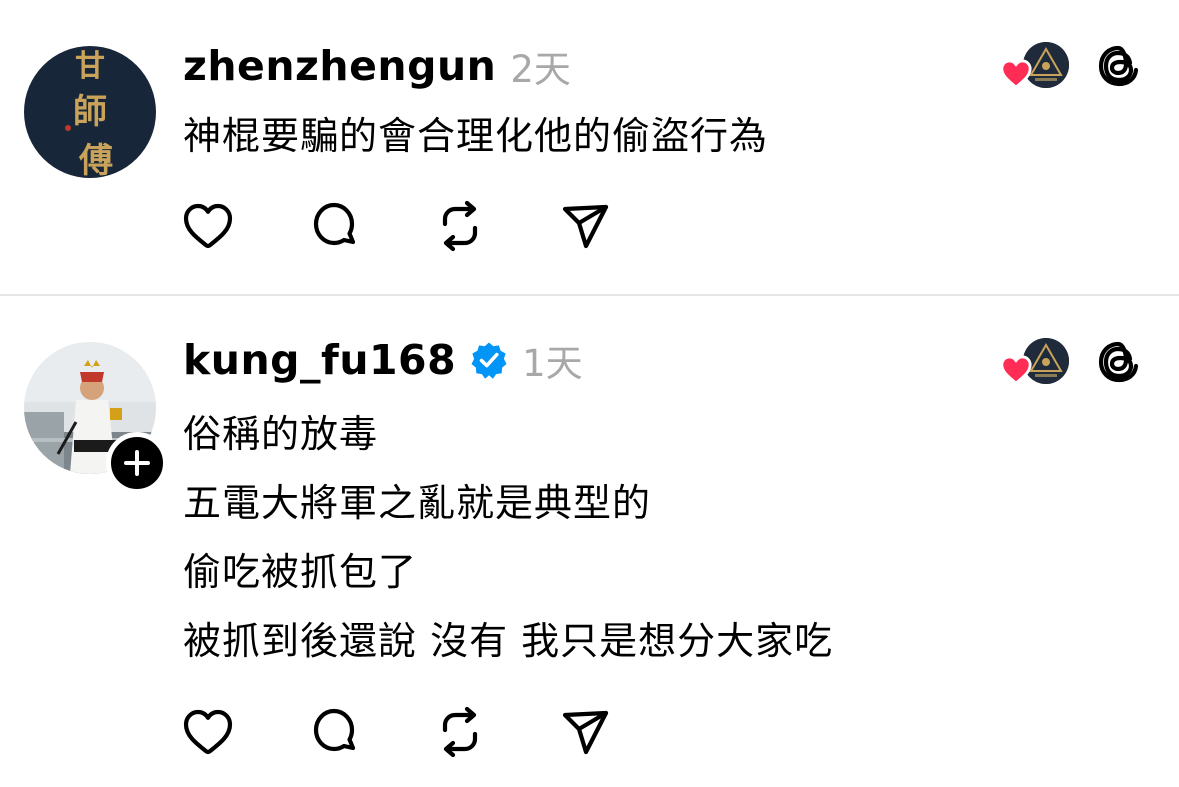  I want to click on verified-check-icon, so click(489, 360).